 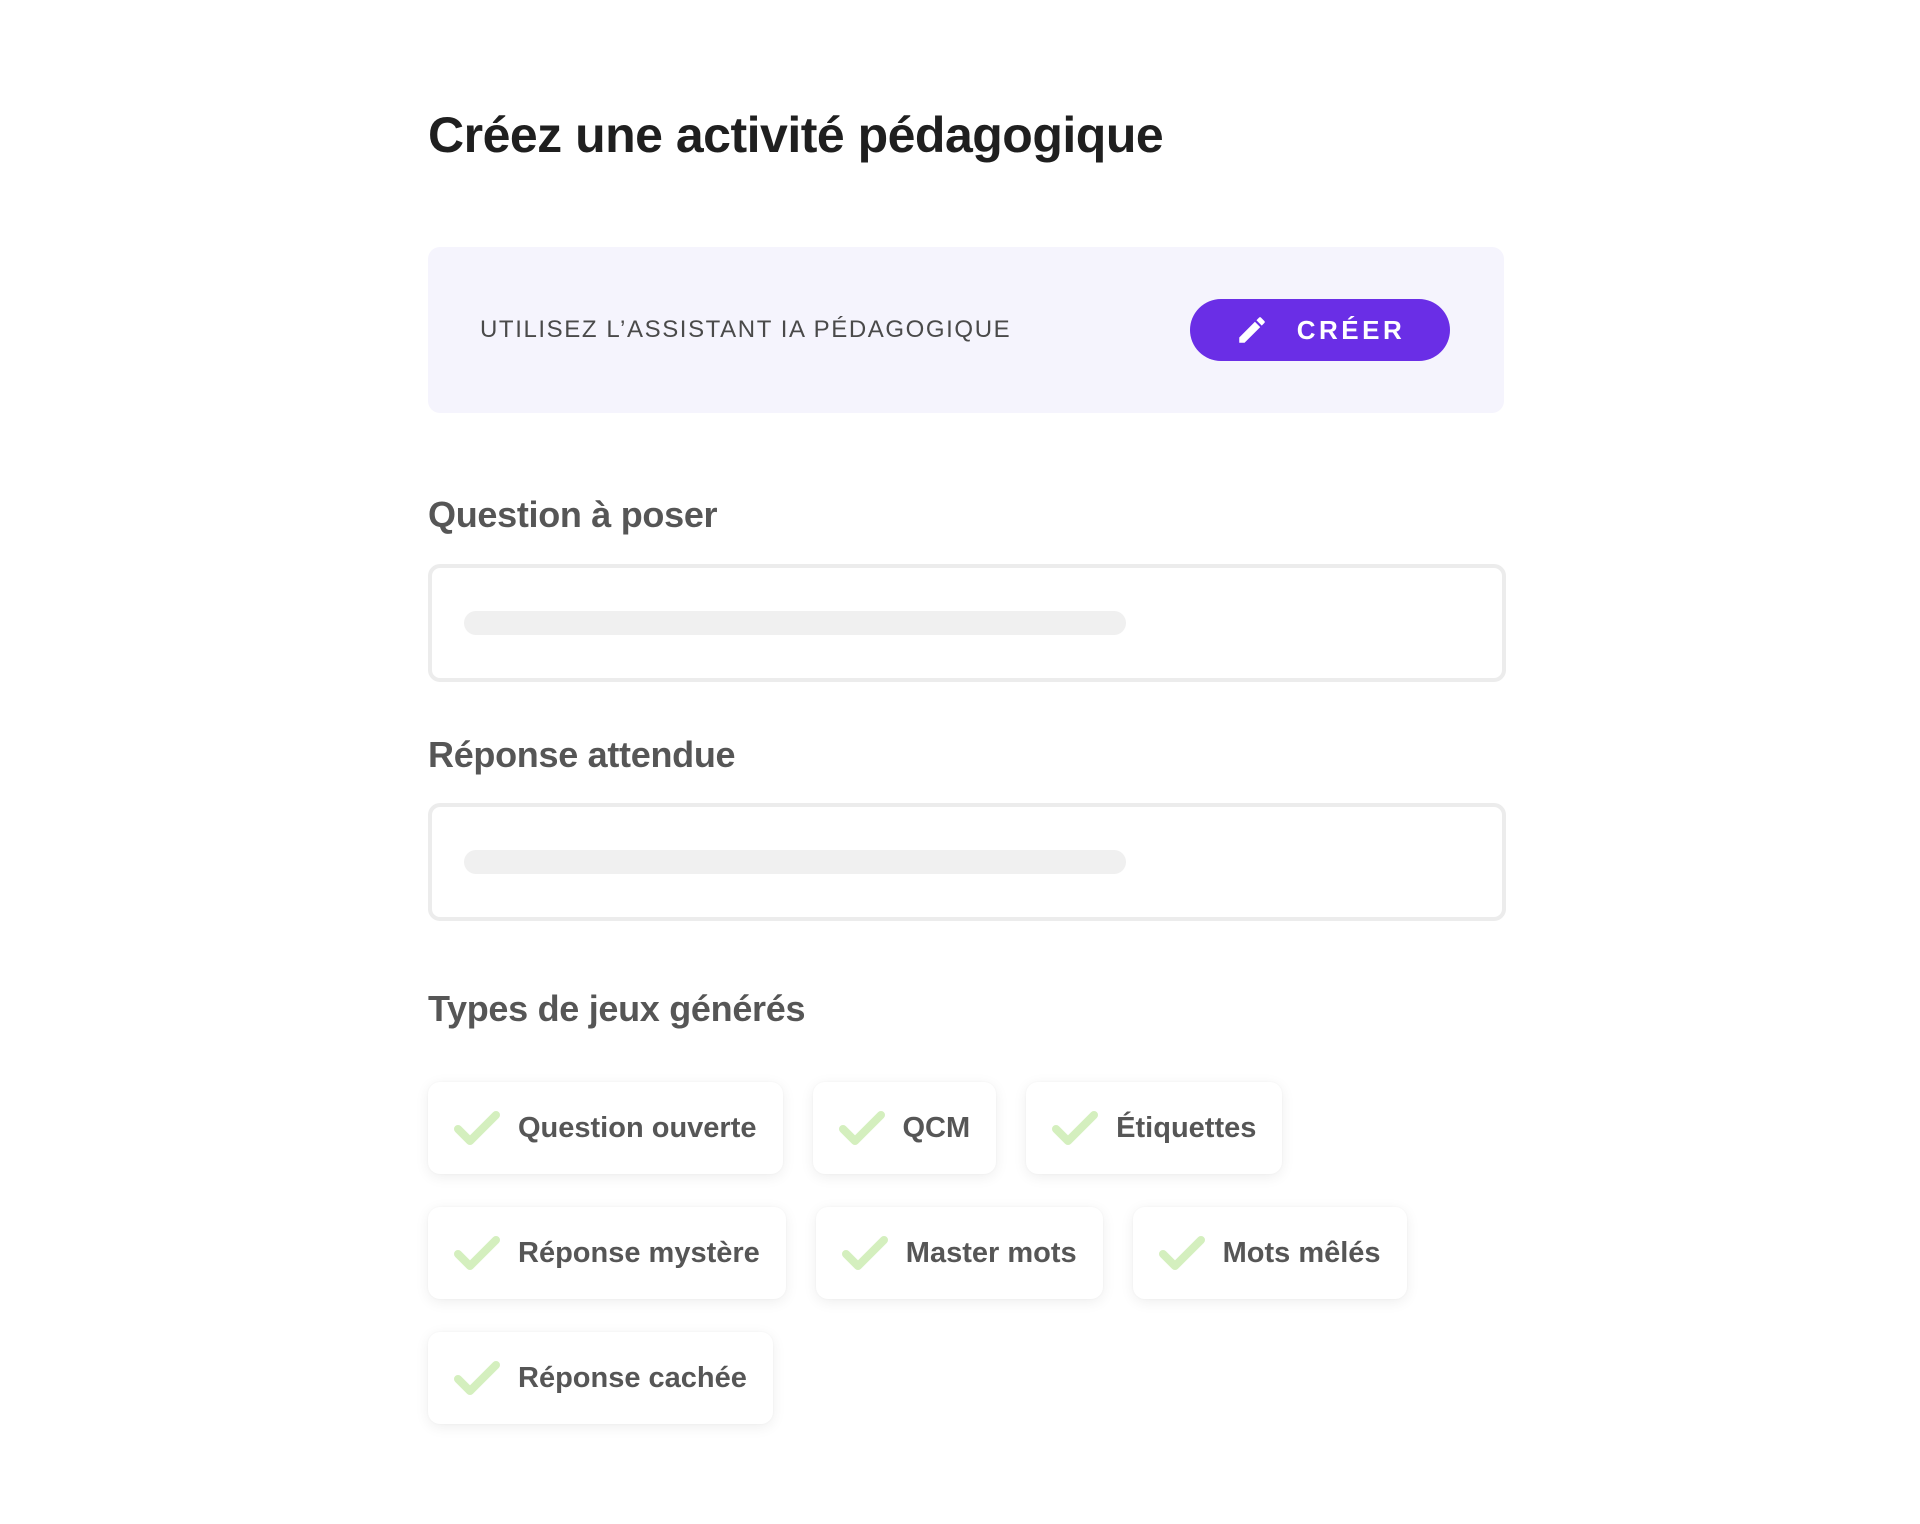 I want to click on game-types-title: Types de jeux générés, so click(x=617, y=1008).